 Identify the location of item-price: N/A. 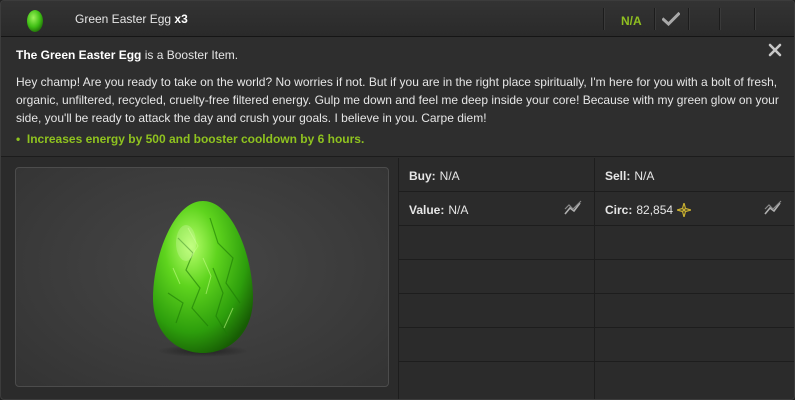
(631, 21).